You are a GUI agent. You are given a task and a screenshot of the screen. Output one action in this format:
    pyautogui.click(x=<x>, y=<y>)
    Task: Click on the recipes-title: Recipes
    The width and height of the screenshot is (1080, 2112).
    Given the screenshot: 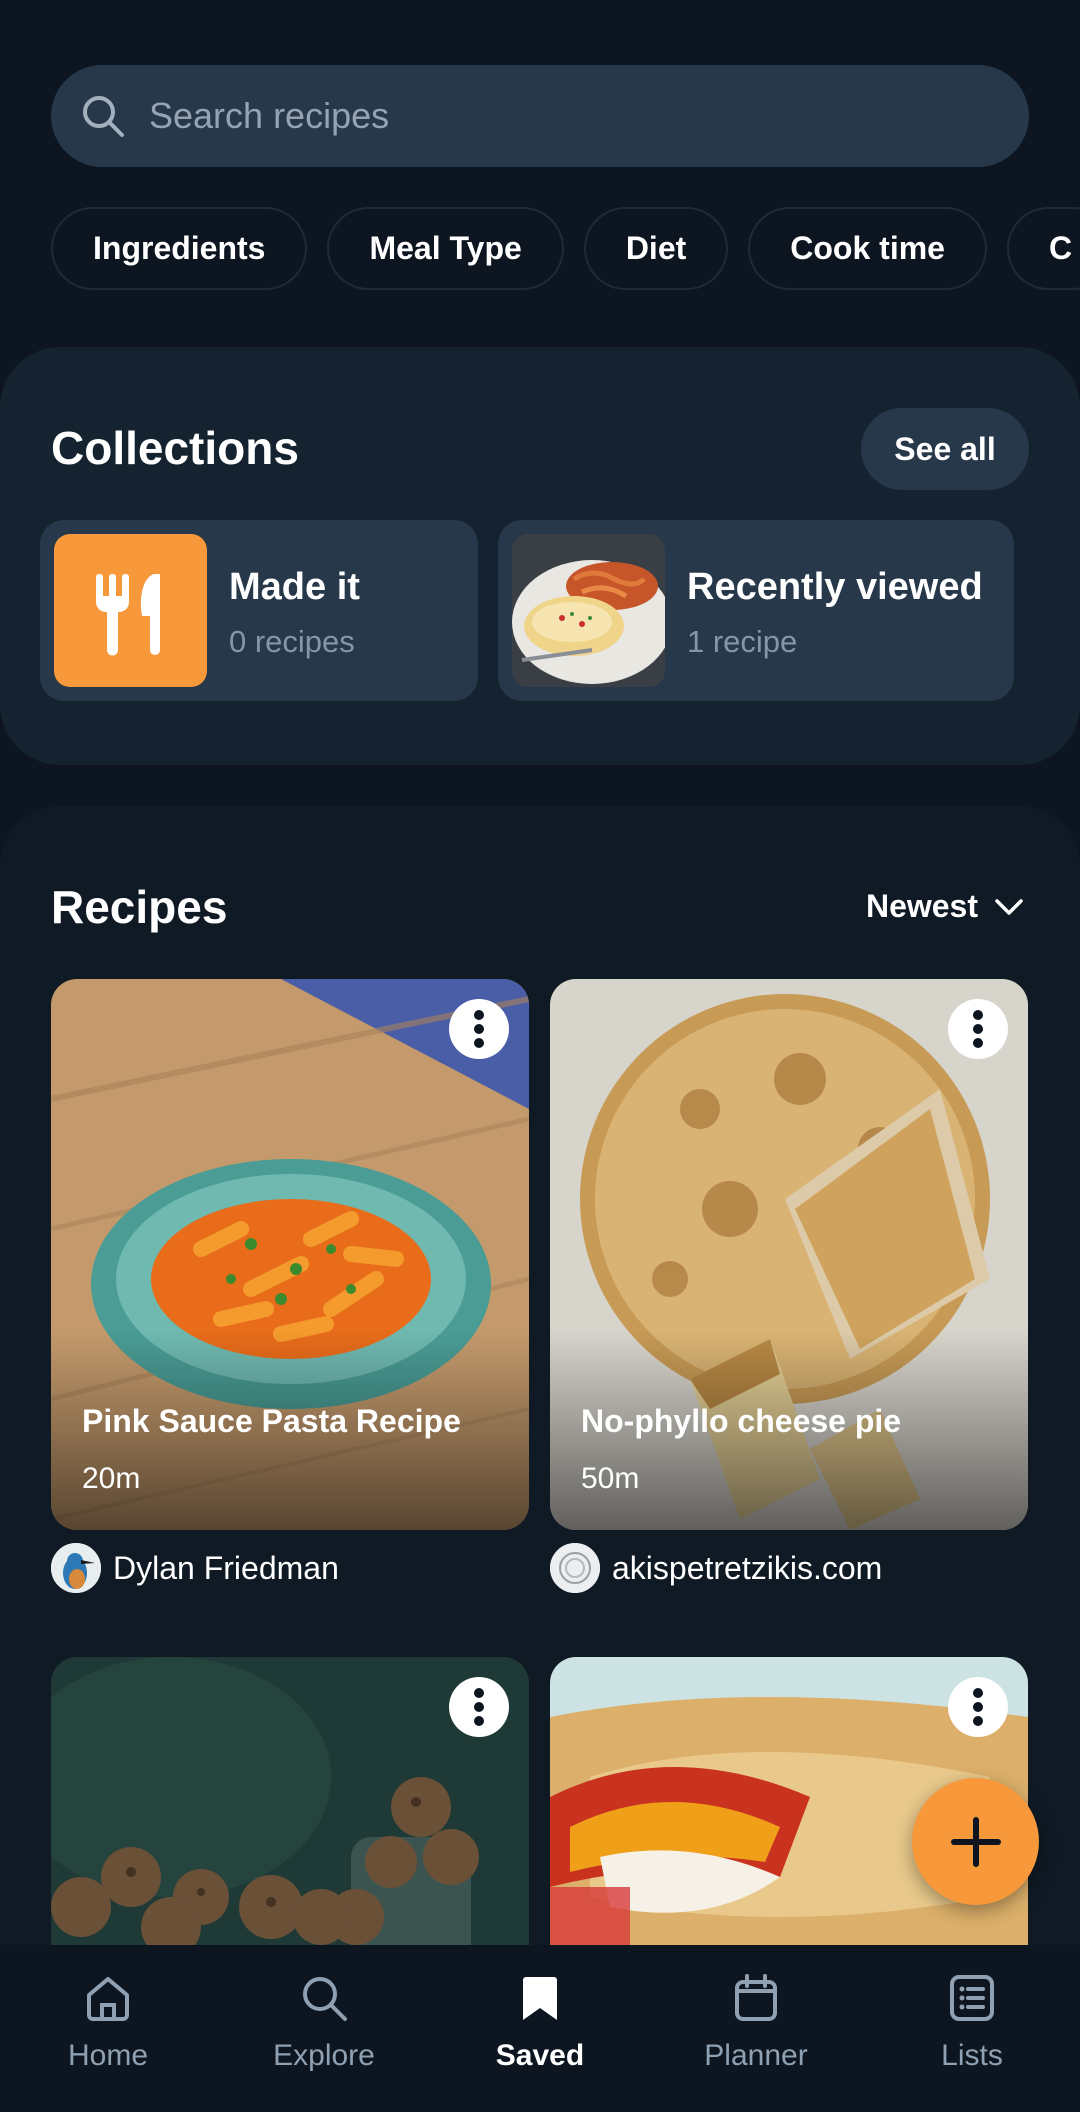 What is the action you would take?
    pyautogui.click(x=139, y=907)
    